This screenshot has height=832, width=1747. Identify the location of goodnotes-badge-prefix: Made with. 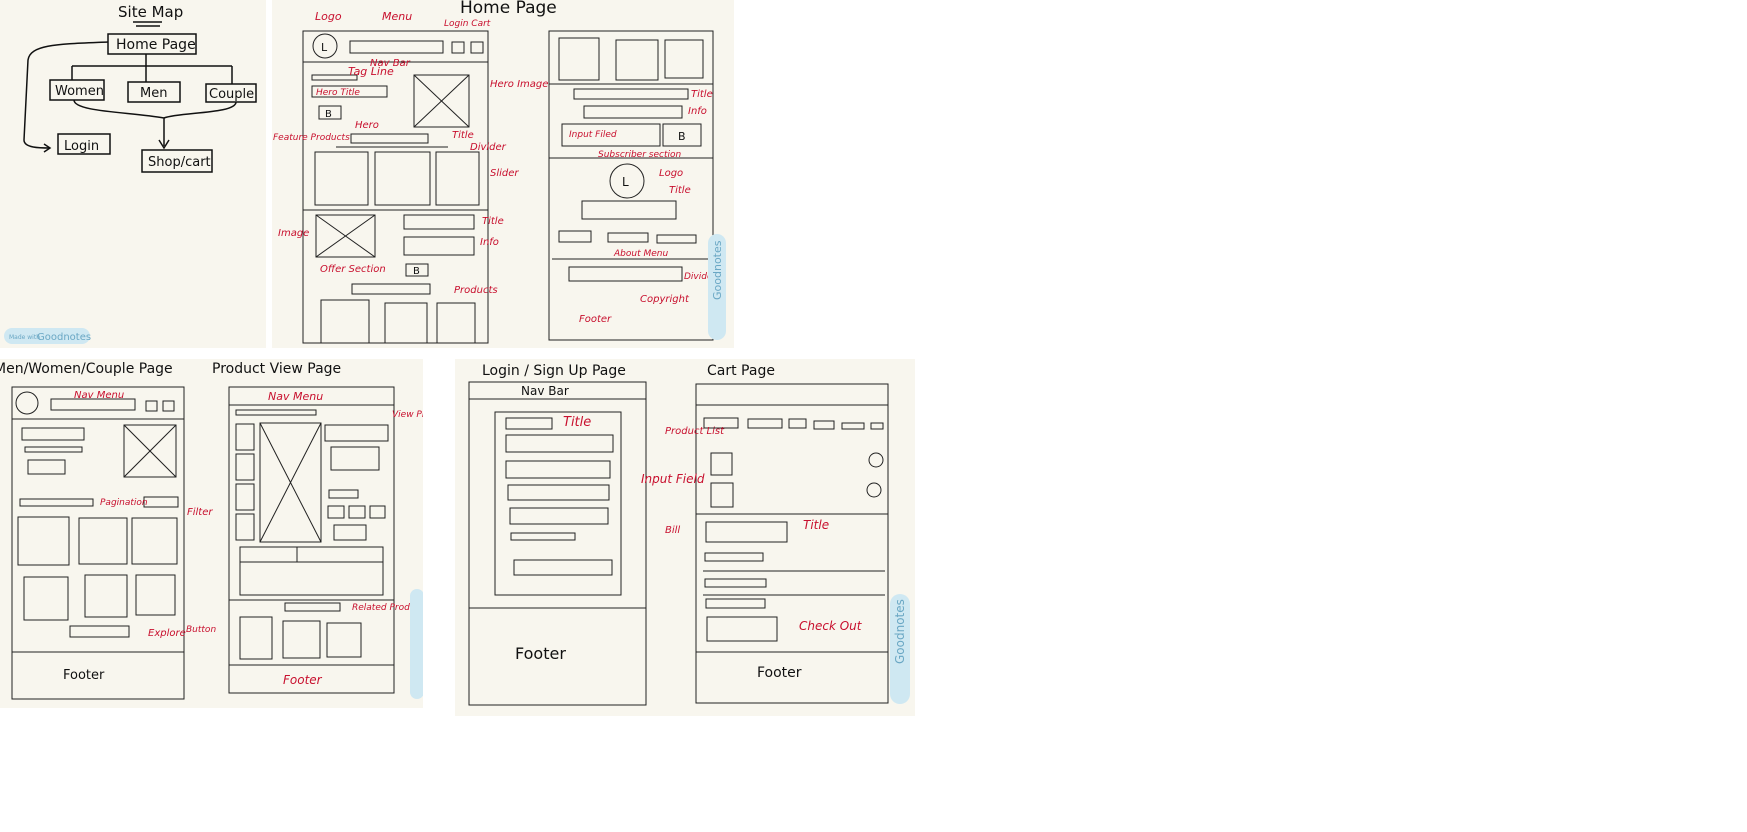
(24, 337).